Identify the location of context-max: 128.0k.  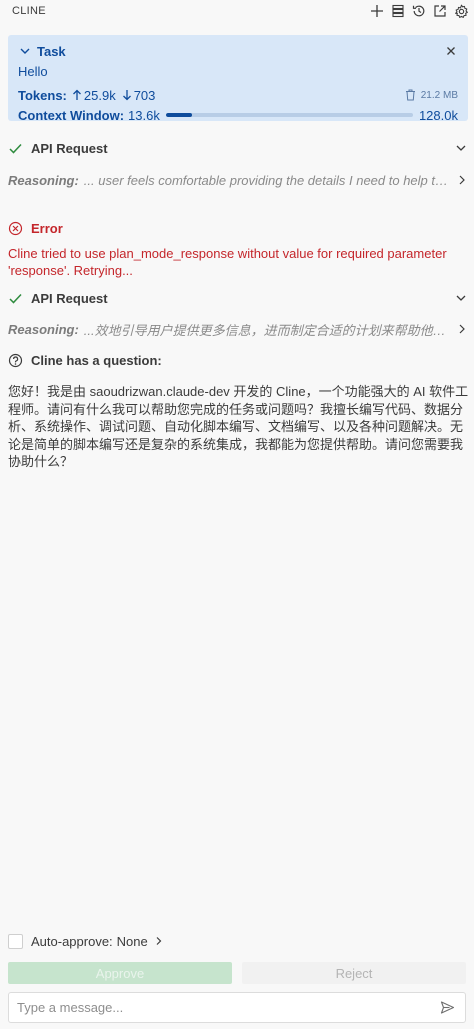
(438, 115).